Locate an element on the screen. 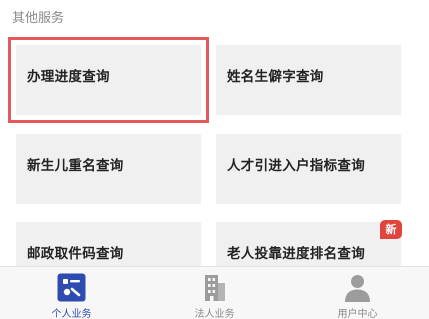 The width and height of the screenshot is (429, 319). service-card-label: 老人投靠进度排名查询 is located at coordinates (296, 254).